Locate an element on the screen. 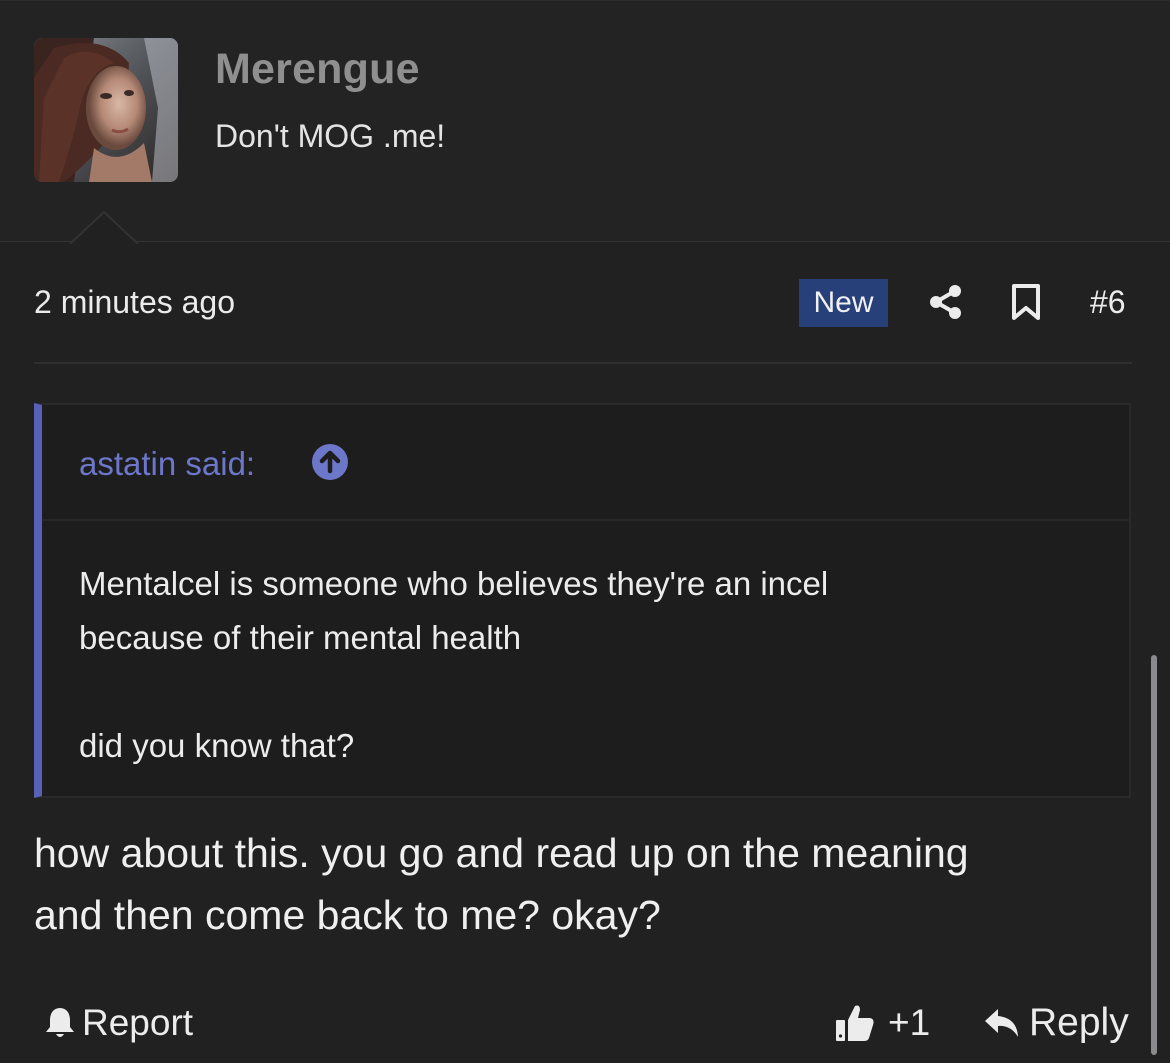 The width and height of the screenshot is (1170, 1063). bookmark-icon is located at coordinates (1026, 302).